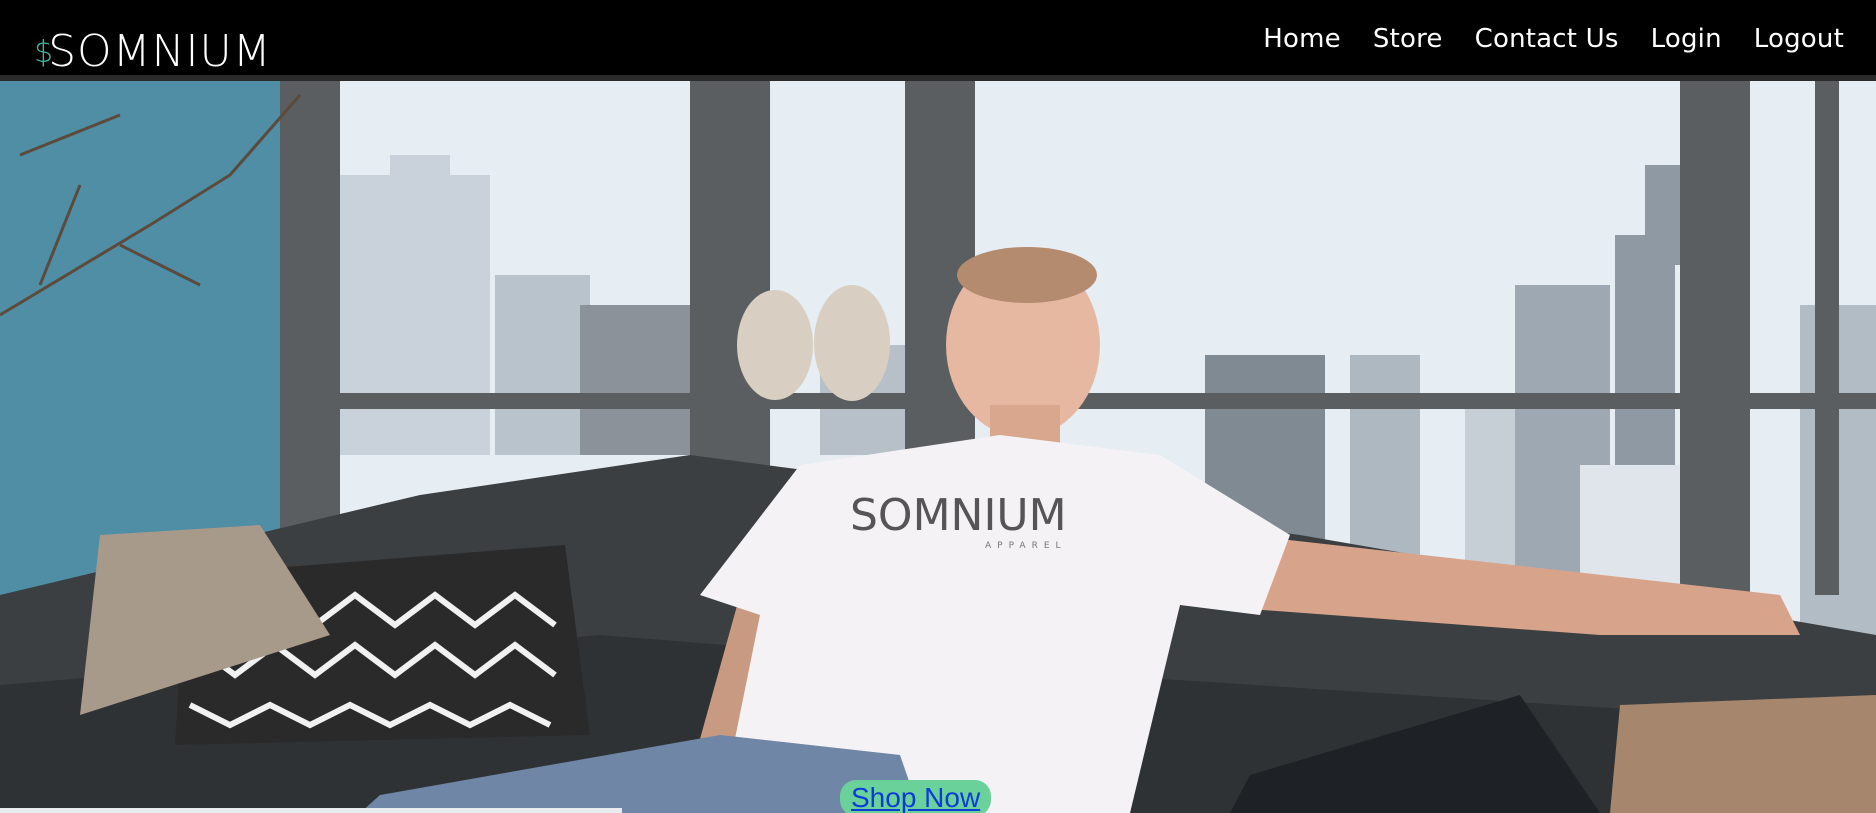  What do you see at coordinates (1686, 39) in the screenshot?
I see `nav-login-link: Login` at bounding box center [1686, 39].